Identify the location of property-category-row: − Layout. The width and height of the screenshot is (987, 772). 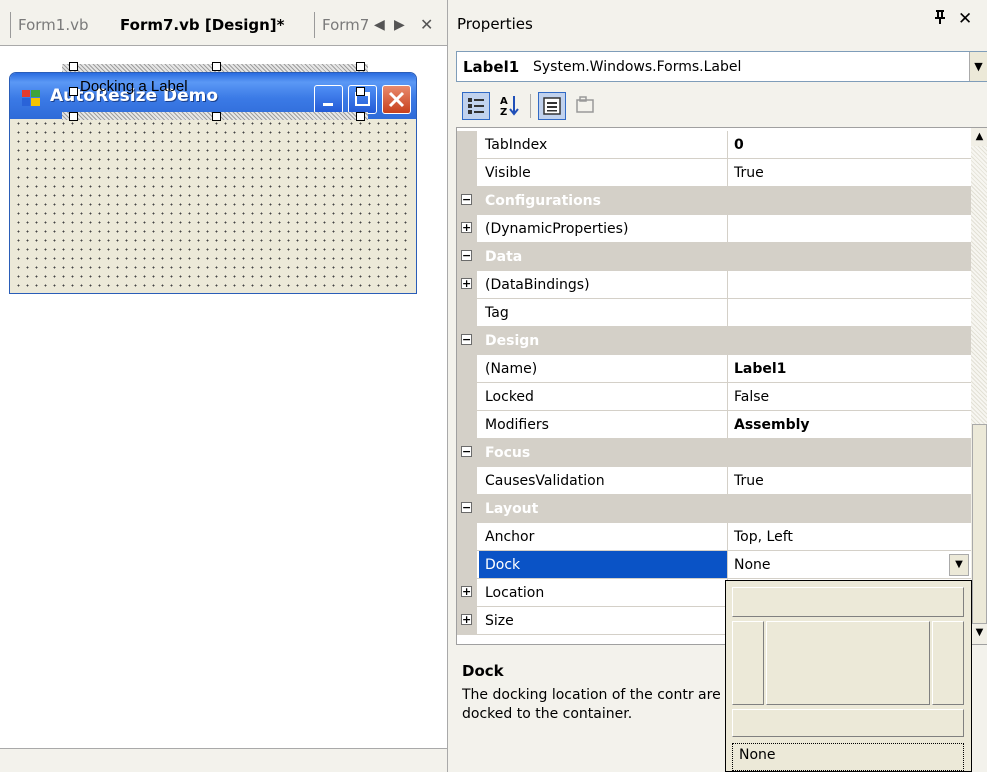
(714, 509).